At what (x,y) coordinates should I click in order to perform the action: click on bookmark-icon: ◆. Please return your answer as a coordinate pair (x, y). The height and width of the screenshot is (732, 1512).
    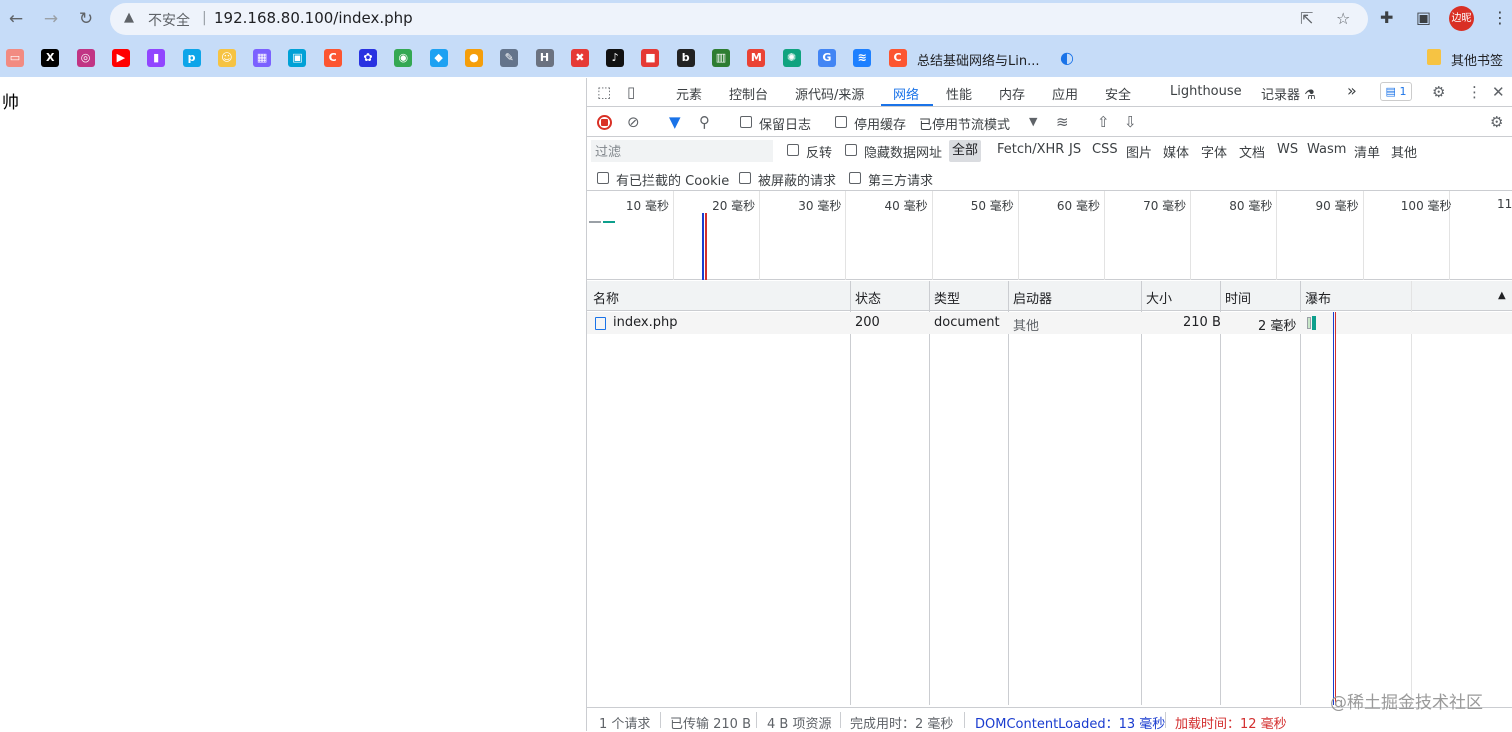
    Looking at the image, I should click on (438, 58).